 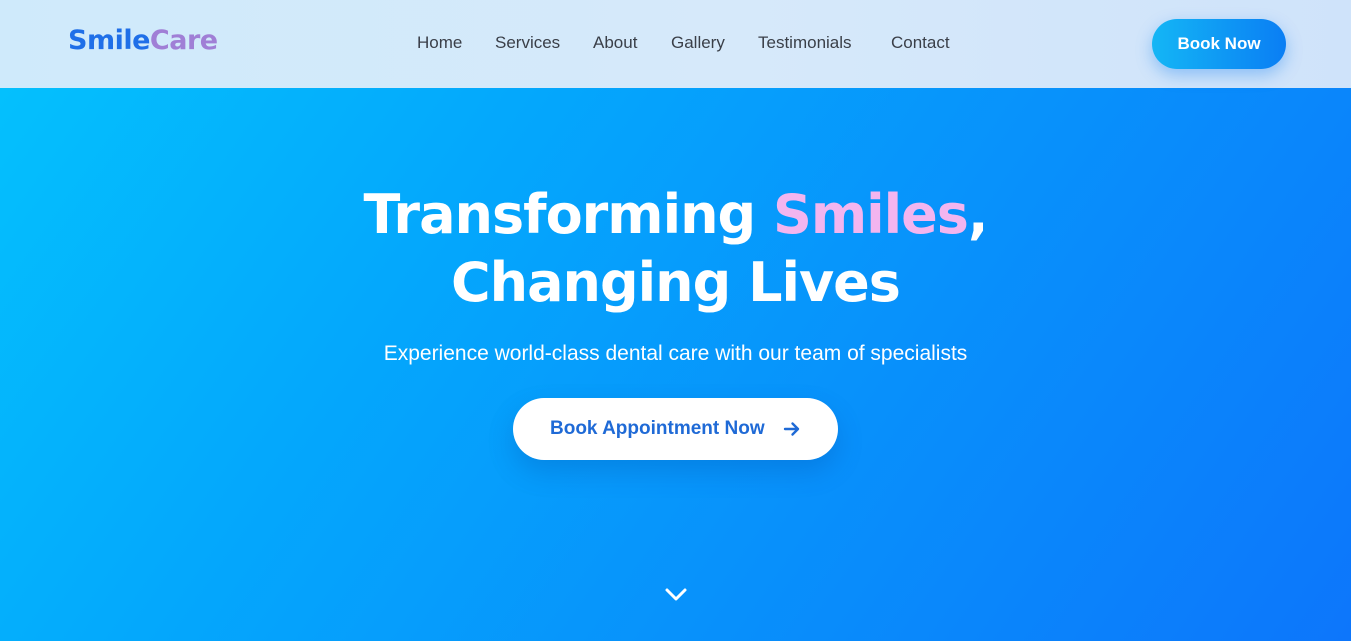 What do you see at coordinates (977, 214) in the screenshot?
I see `headline-comma: ,` at bounding box center [977, 214].